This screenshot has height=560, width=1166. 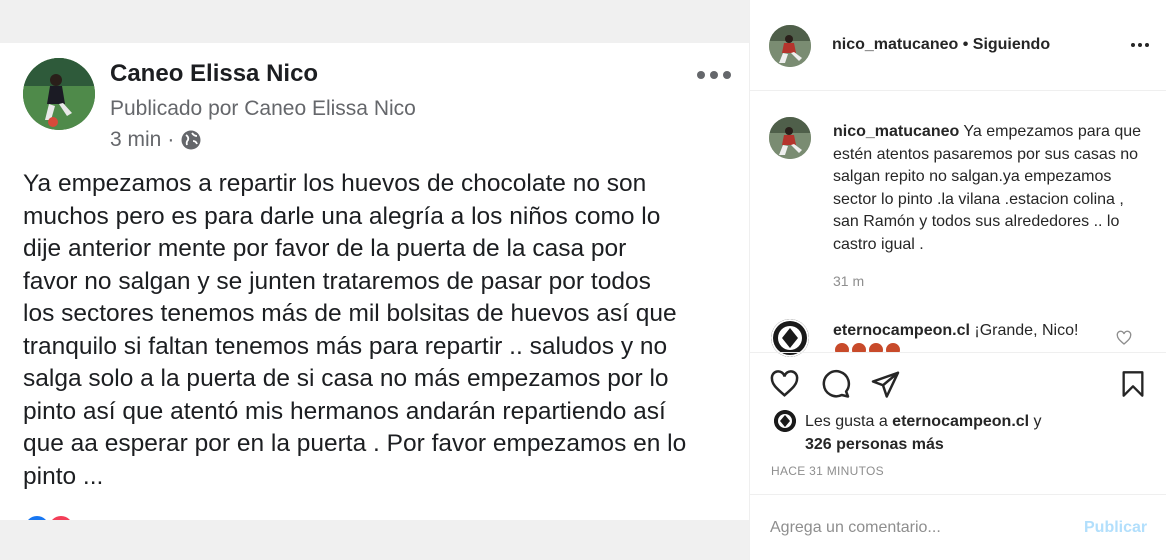 What do you see at coordinates (1133, 384) in the screenshot?
I see `bookmark-icon` at bounding box center [1133, 384].